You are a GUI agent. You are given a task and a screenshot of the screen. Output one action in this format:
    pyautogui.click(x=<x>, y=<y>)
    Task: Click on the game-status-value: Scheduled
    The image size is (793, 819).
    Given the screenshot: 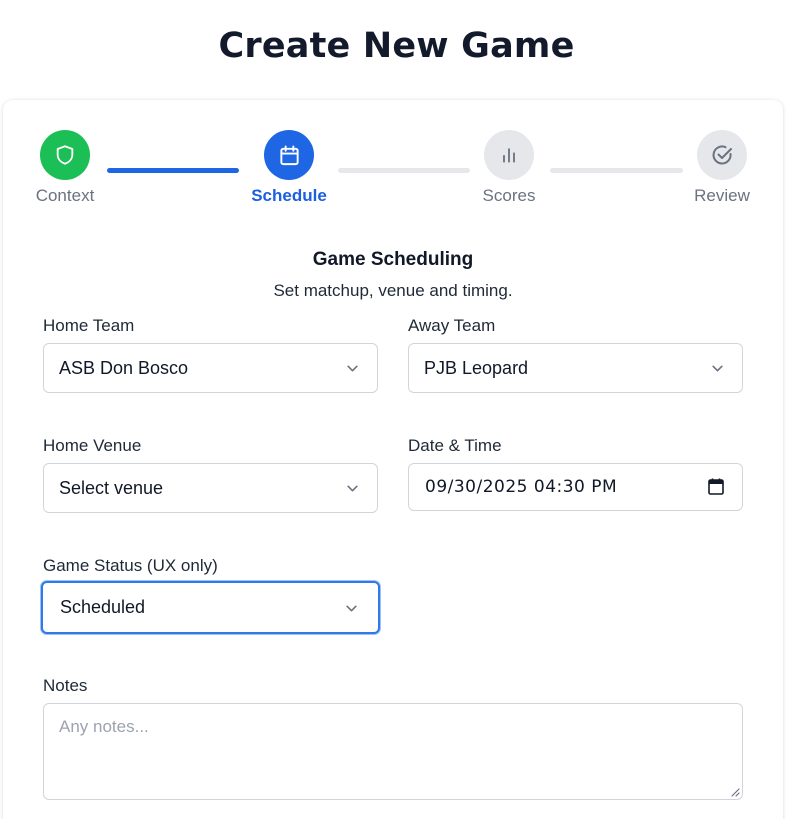 What is the action you would take?
    pyautogui.click(x=103, y=607)
    